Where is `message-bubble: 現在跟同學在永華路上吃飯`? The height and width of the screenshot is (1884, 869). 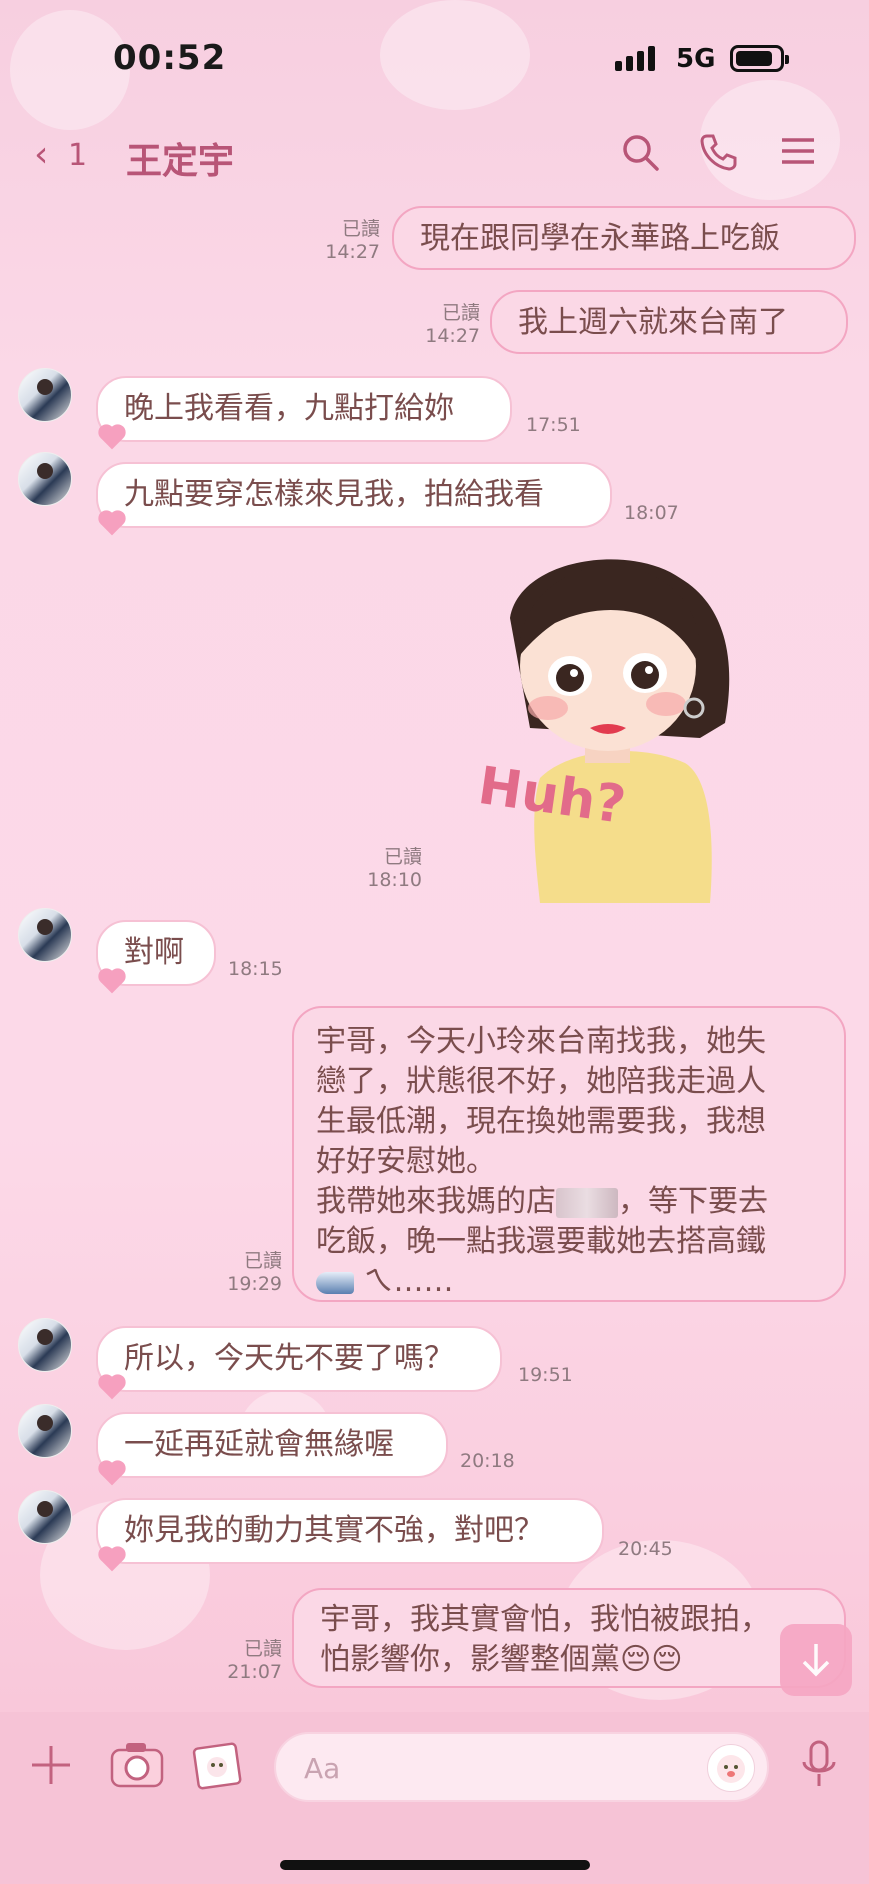 message-bubble: 現在跟同學在永華路上吃飯 is located at coordinates (624, 238).